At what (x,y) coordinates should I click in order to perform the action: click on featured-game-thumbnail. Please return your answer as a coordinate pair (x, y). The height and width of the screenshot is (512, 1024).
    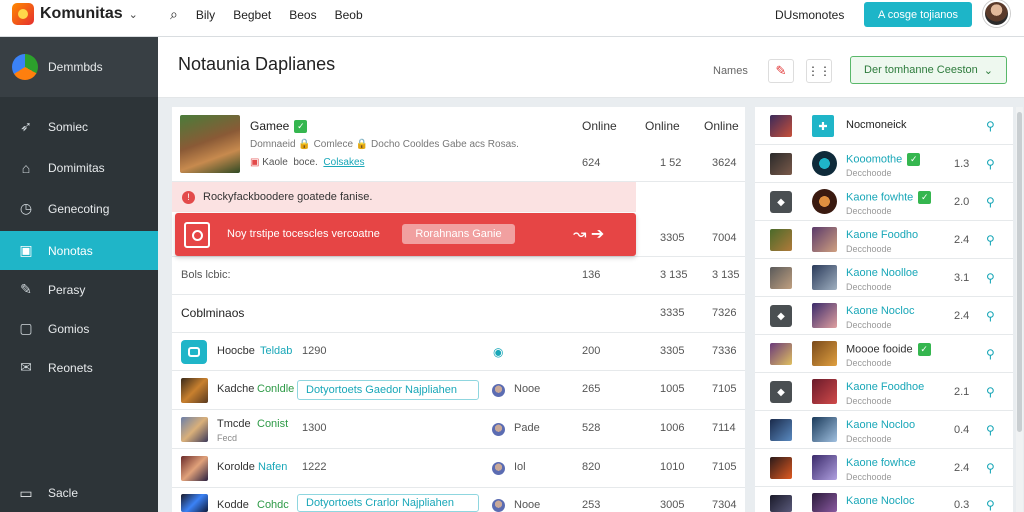
    Looking at the image, I should click on (210, 144).